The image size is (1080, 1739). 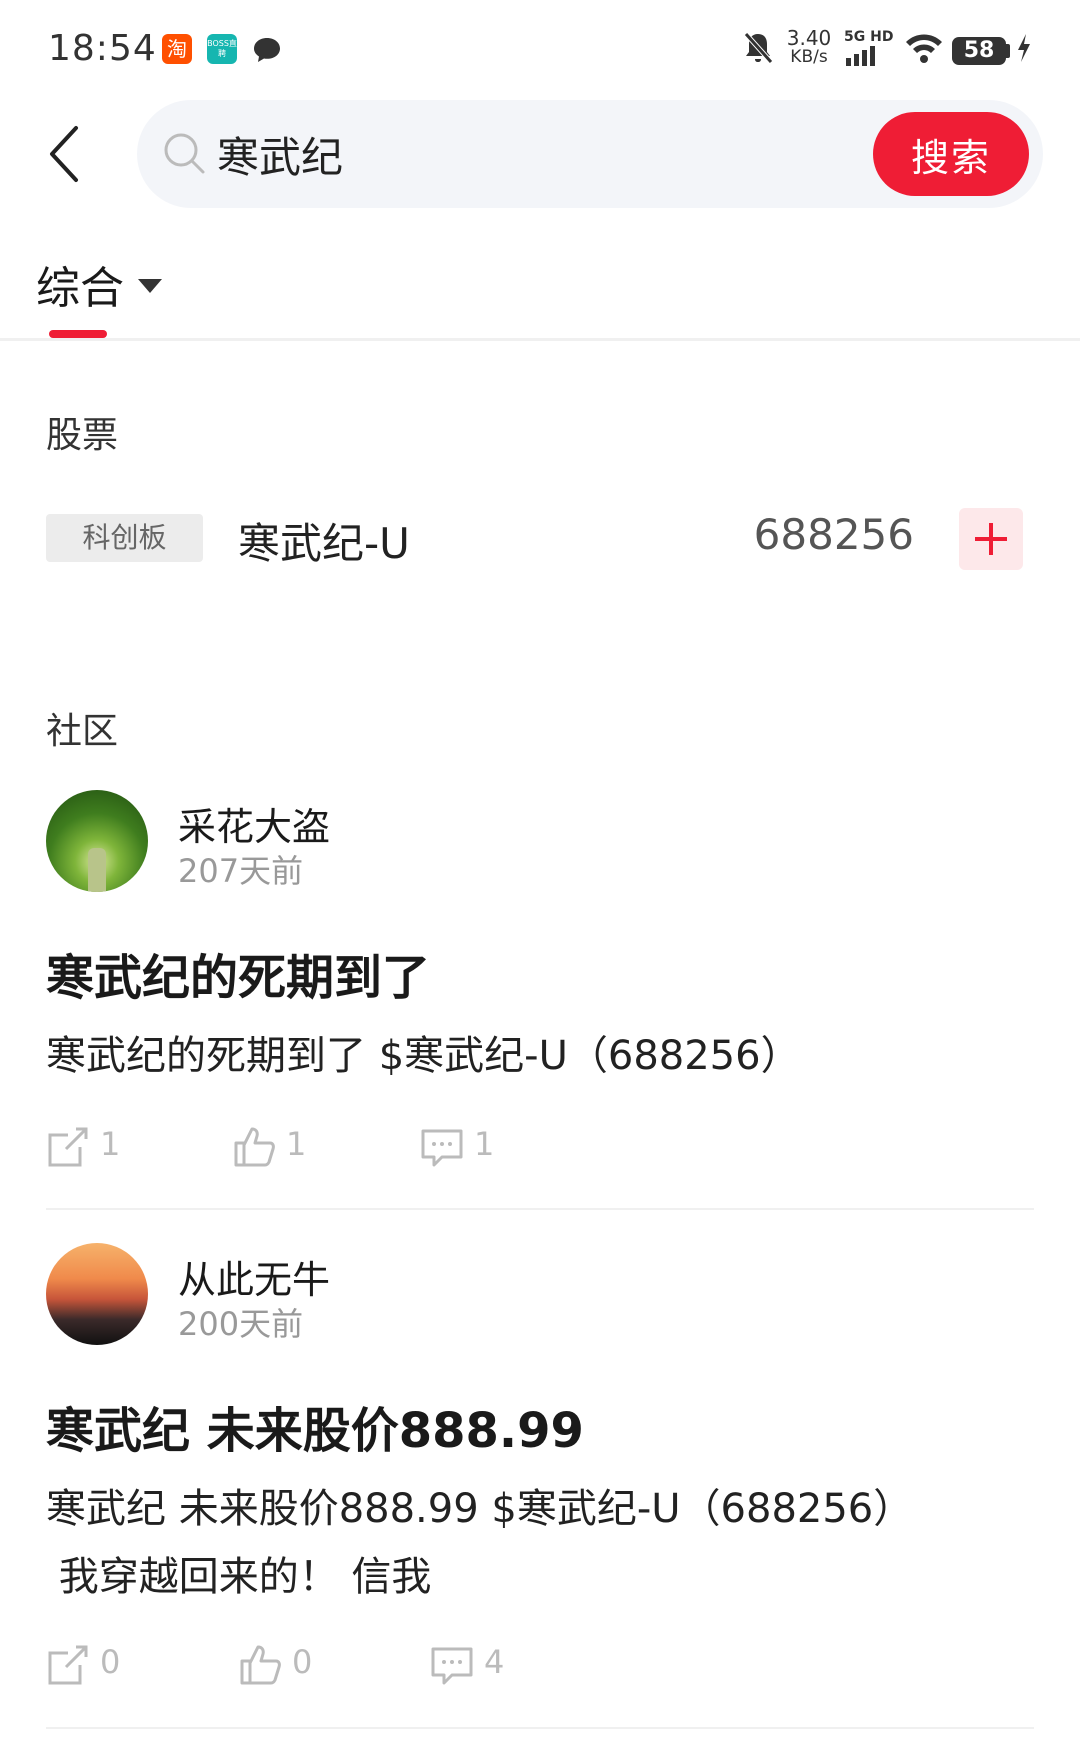 What do you see at coordinates (423, 1056) in the screenshot?
I see `post-body-line: 寒武纪的死期到了 $寒武纪-U（688256）` at bounding box center [423, 1056].